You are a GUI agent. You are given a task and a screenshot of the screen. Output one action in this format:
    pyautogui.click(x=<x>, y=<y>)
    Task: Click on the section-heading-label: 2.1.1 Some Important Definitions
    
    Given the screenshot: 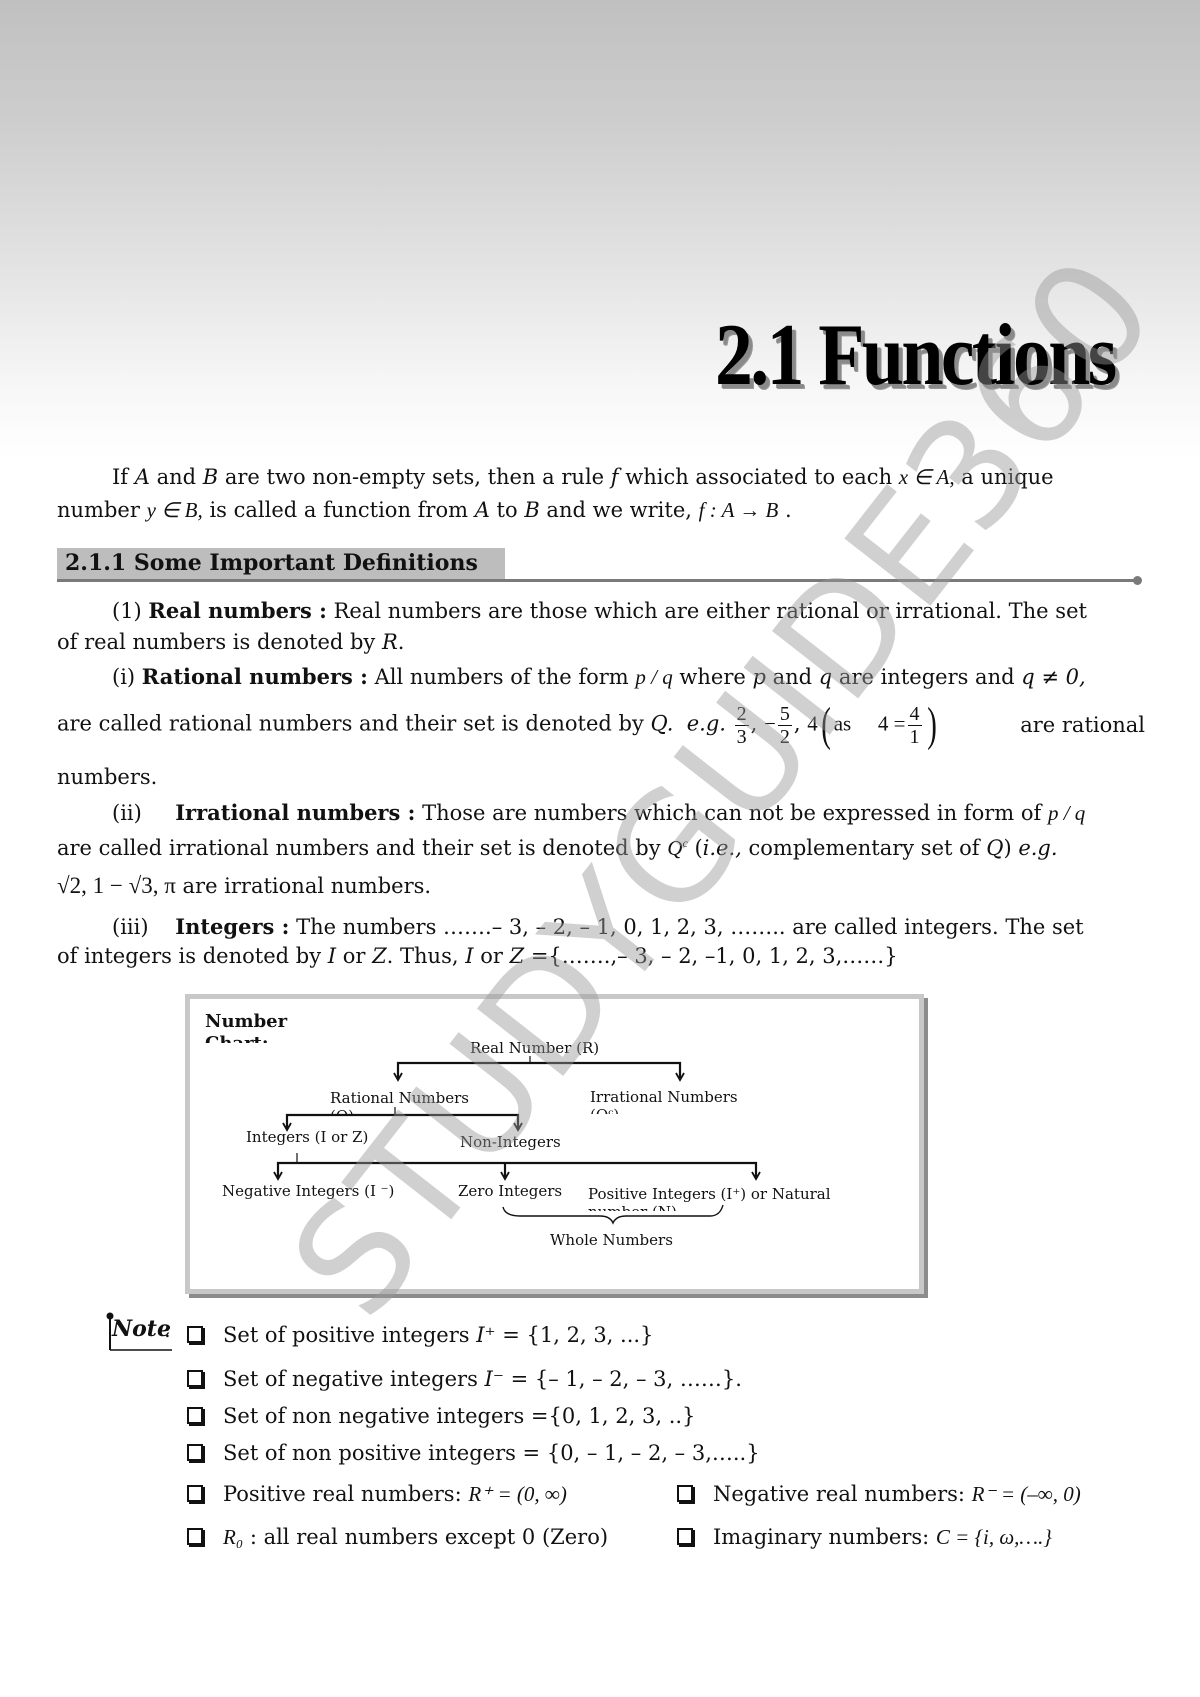 What is the action you would take?
    pyautogui.click(x=281, y=563)
    